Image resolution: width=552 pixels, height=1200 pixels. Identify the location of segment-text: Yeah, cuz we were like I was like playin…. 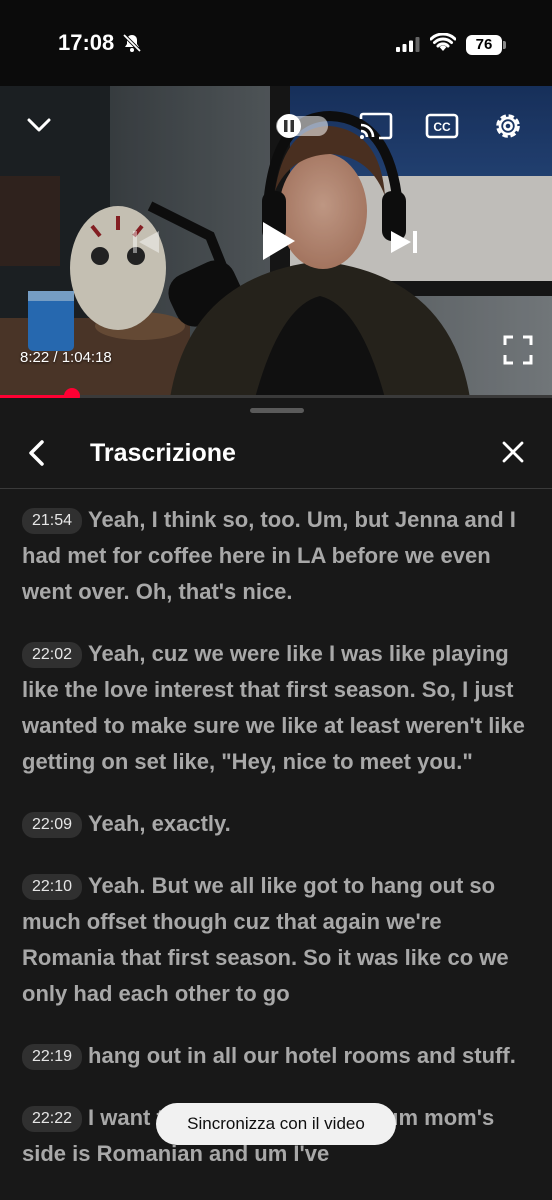
(273, 707).